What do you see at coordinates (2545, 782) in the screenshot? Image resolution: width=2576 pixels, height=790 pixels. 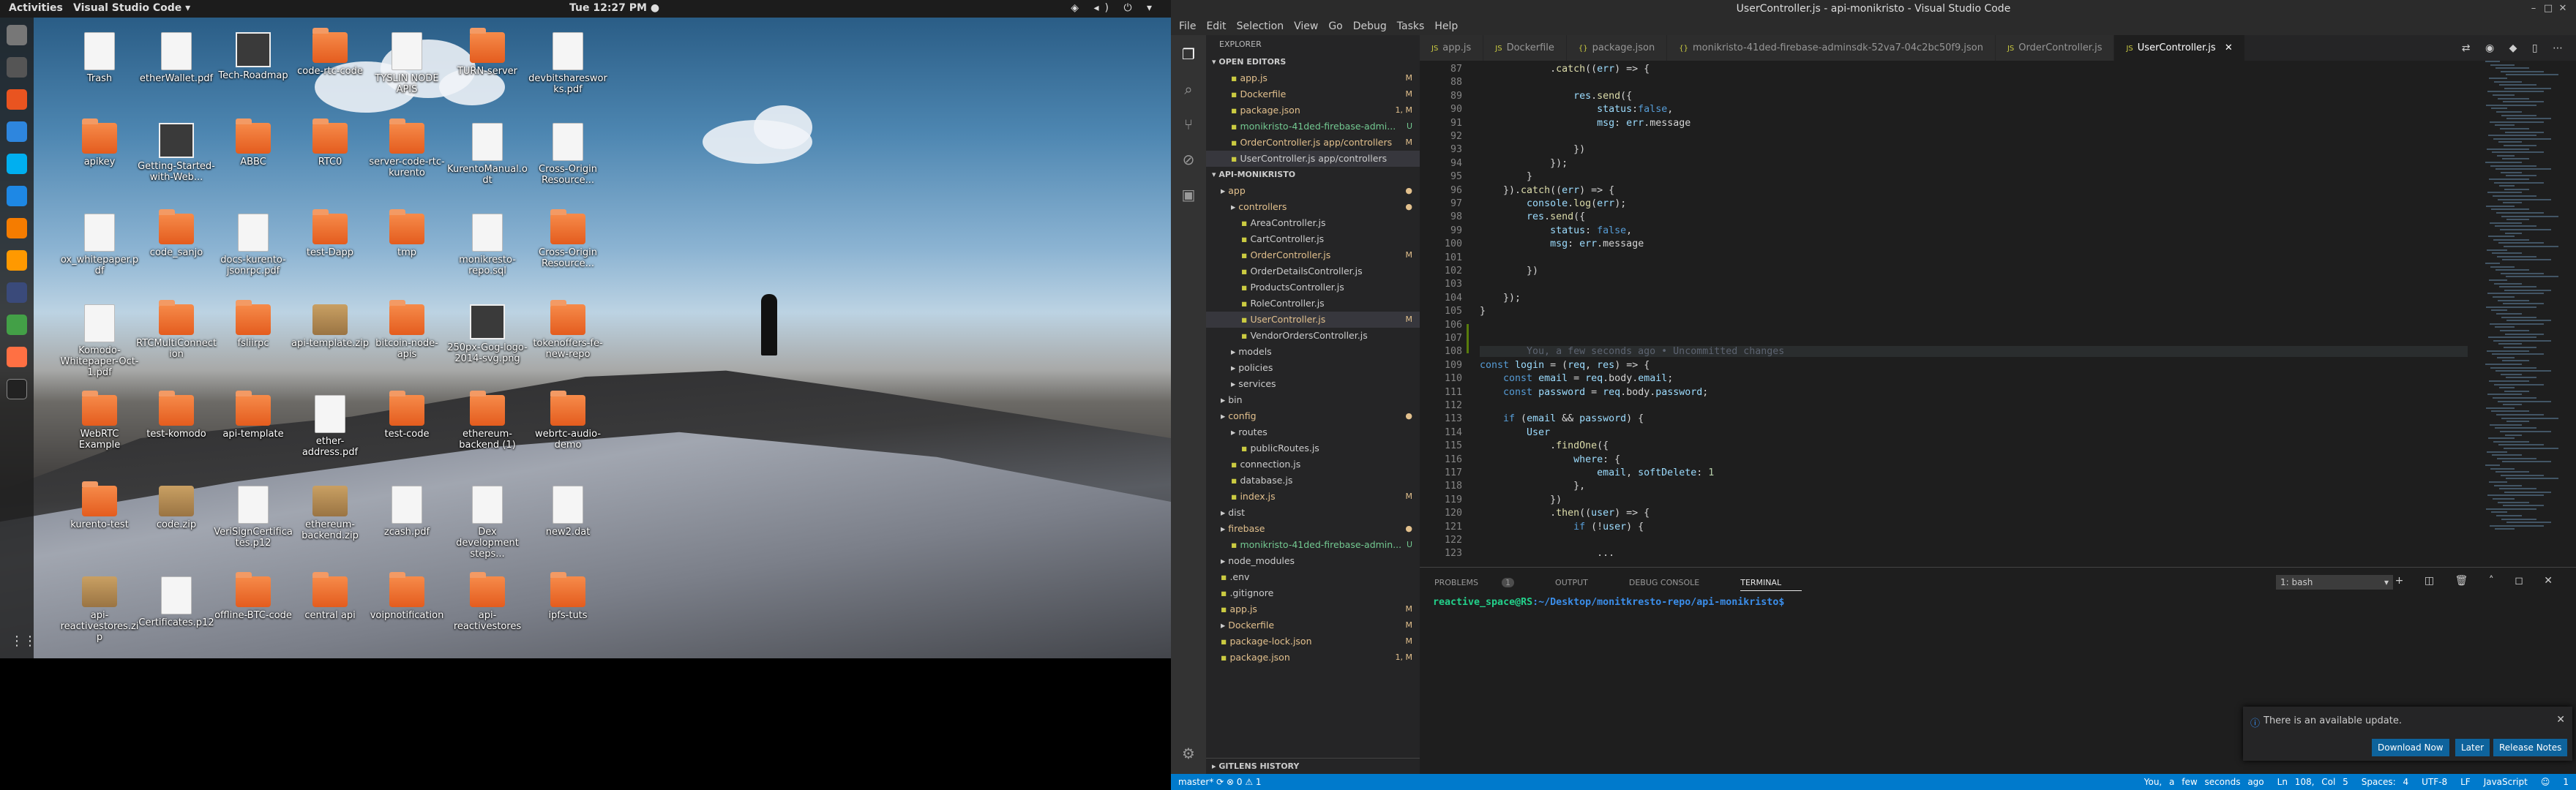 I see `status-item: ☺` at bounding box center [2545, 782].